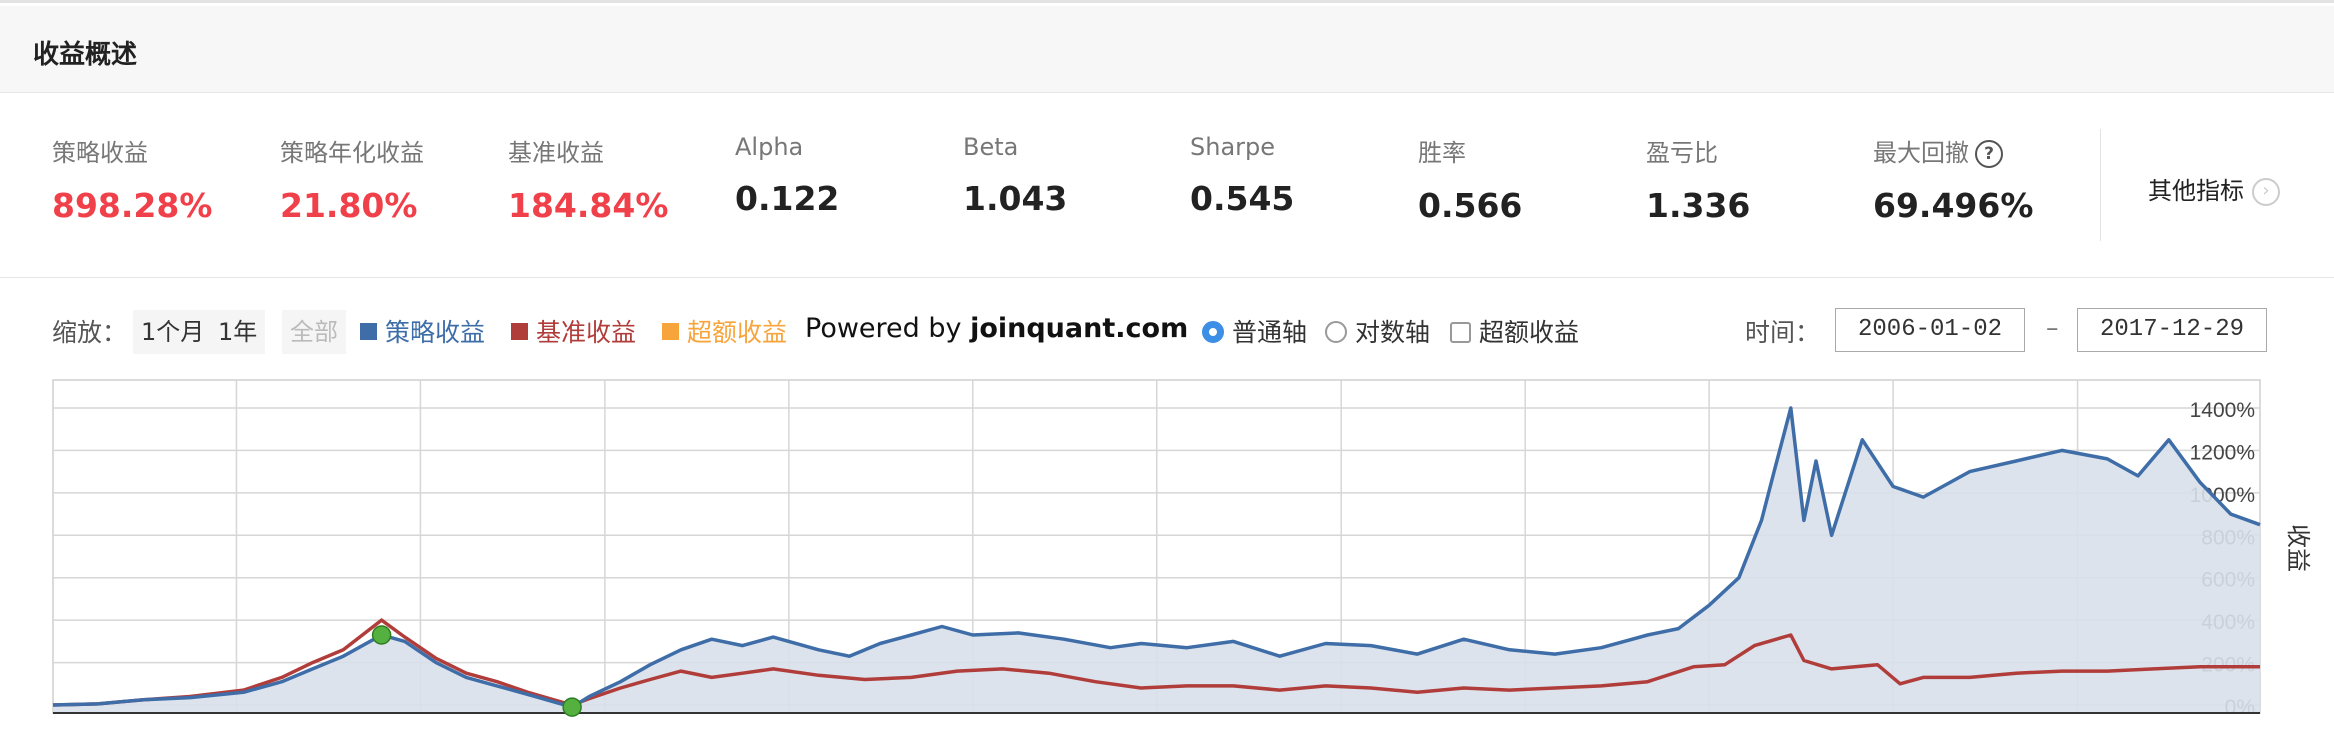 The height and width of the screenshot is (751, 2334). Describe the element at coordinates (2298, 548) in the screenshot. I see `y-axis-title: 收益` at that location.